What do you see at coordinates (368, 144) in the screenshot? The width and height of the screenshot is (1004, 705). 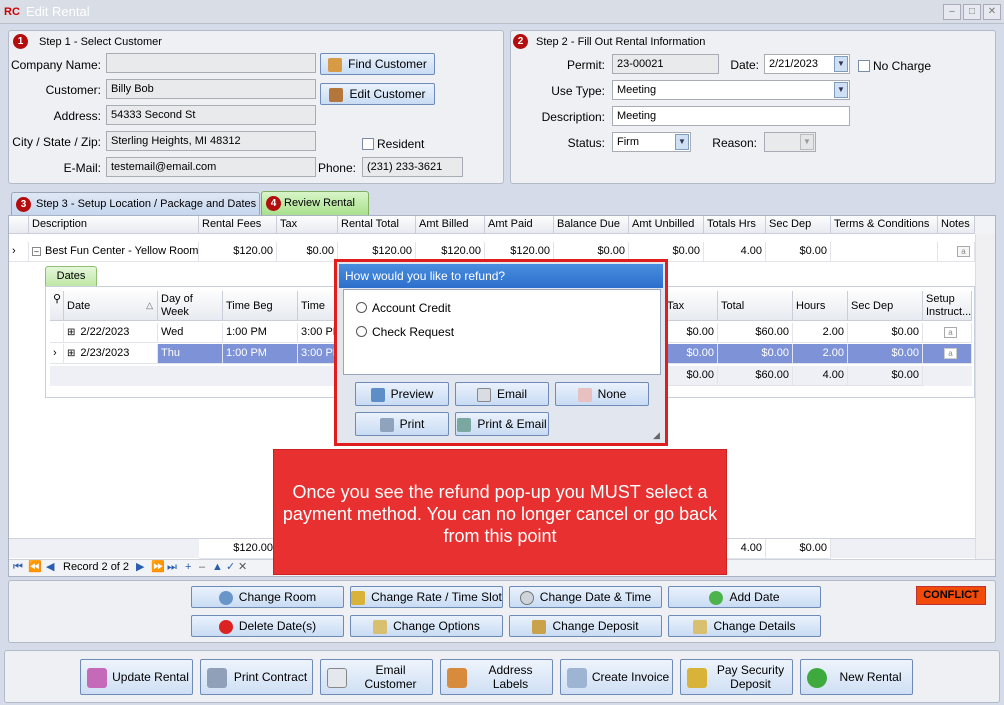 I see `resident-checkbox` at bounding box center [368, 144].